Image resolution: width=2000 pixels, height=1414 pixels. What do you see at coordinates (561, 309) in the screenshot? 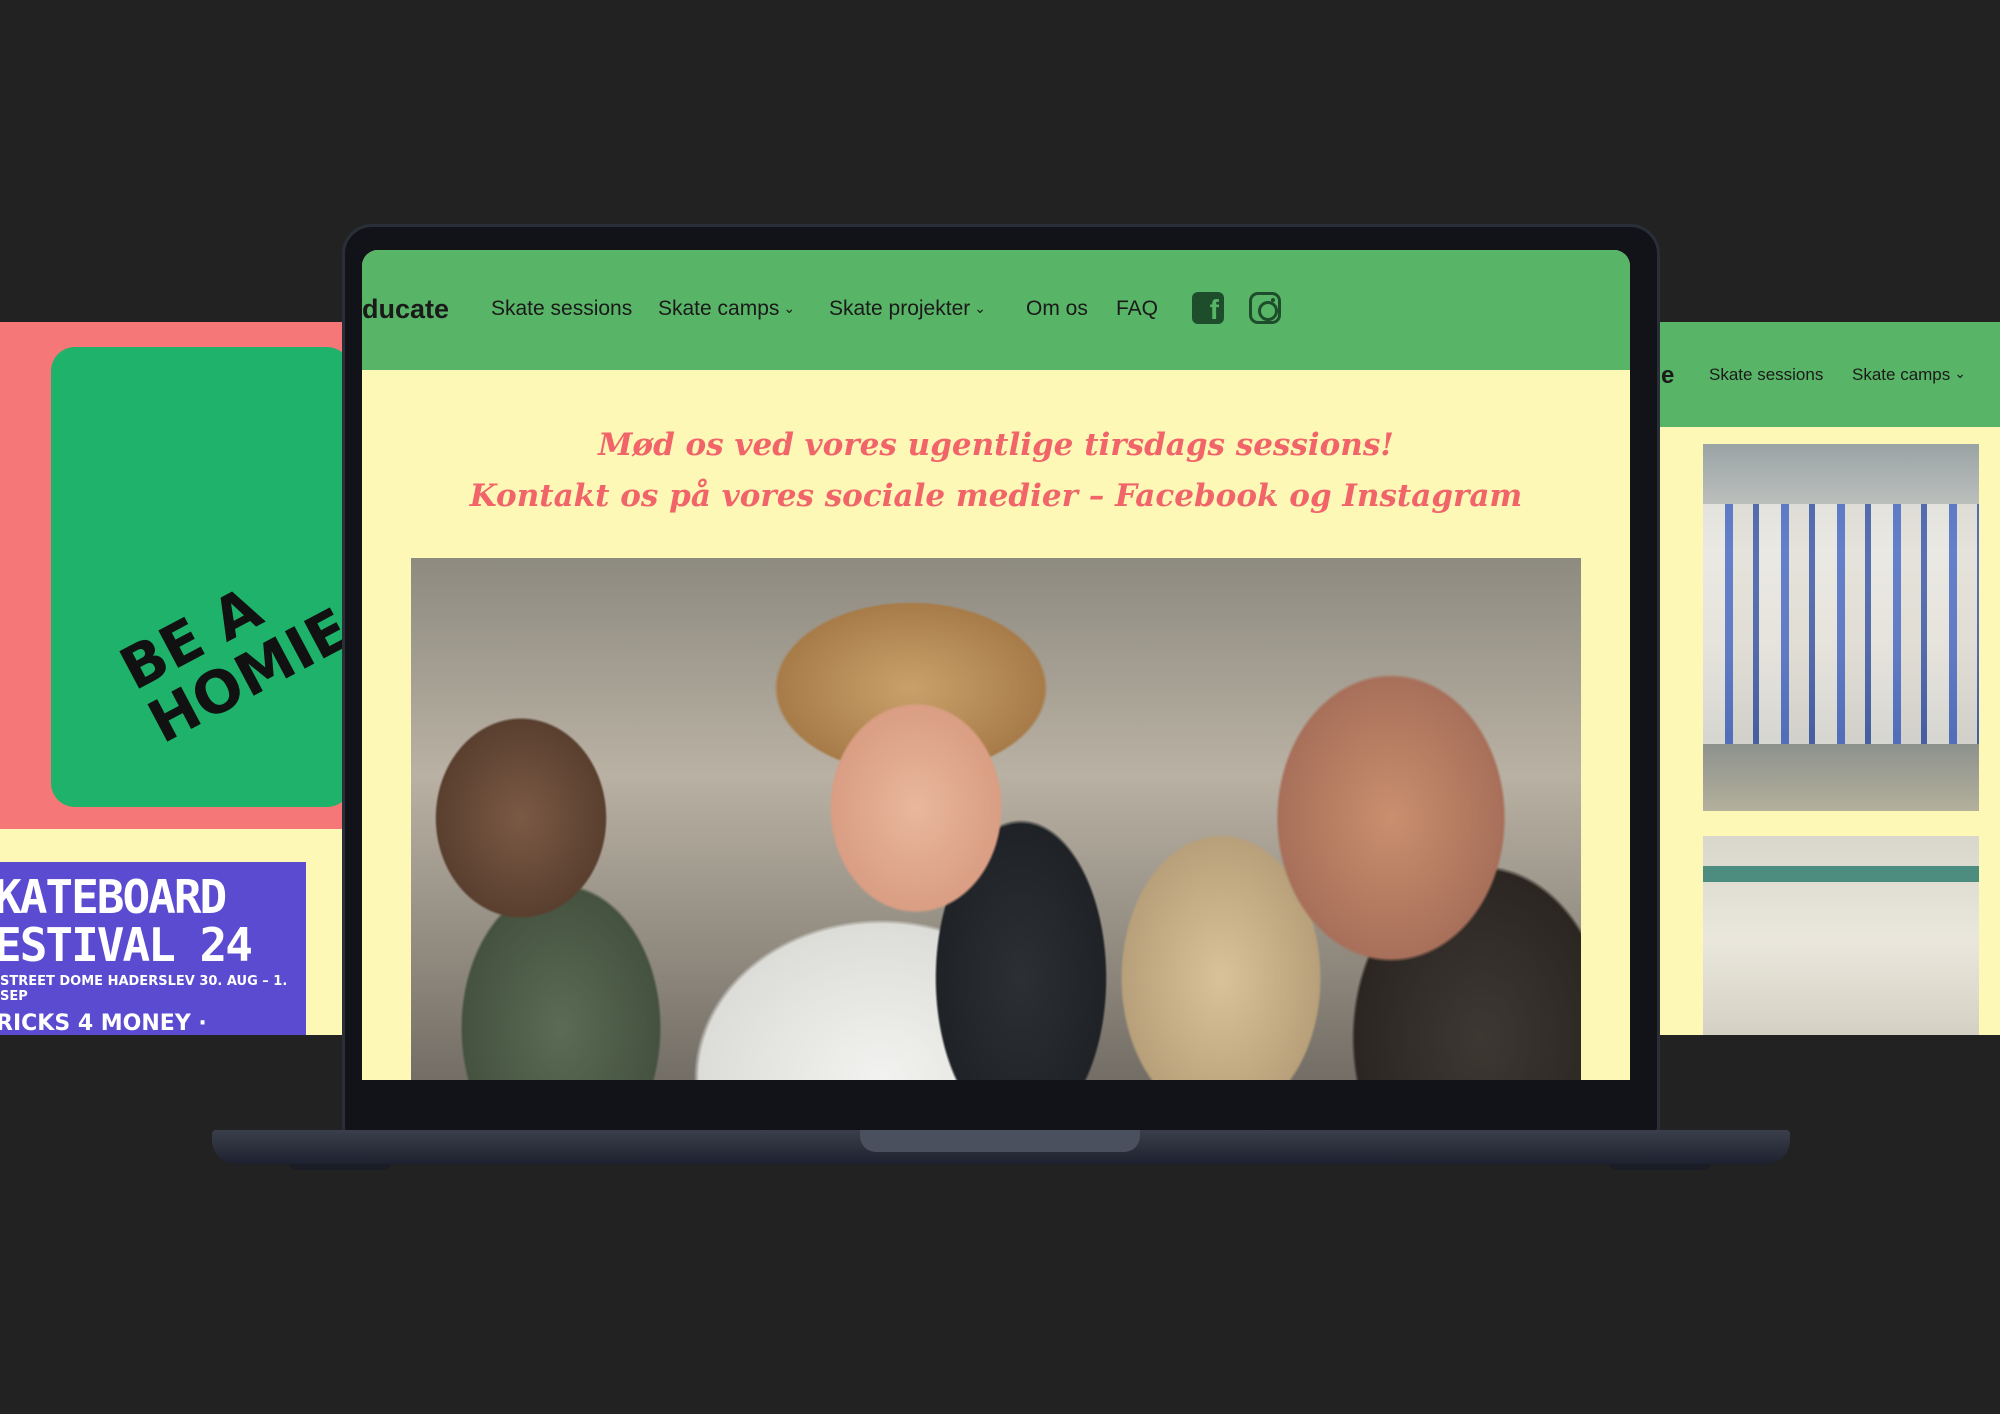
I see `nav-skate-sessions: Skate sessions` at bounding box center [561, 309].